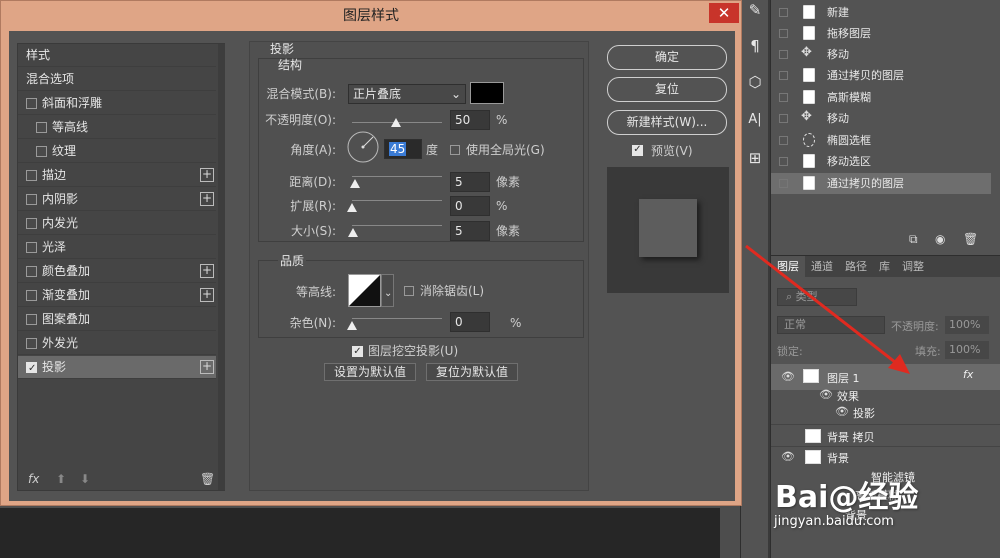 The width and height of the screenshot is (1000, 558). What do you see at coordinates (61, 479) in the screenshot?
I see `move-up-icon: ⬆` at bounding box center [61, 479].